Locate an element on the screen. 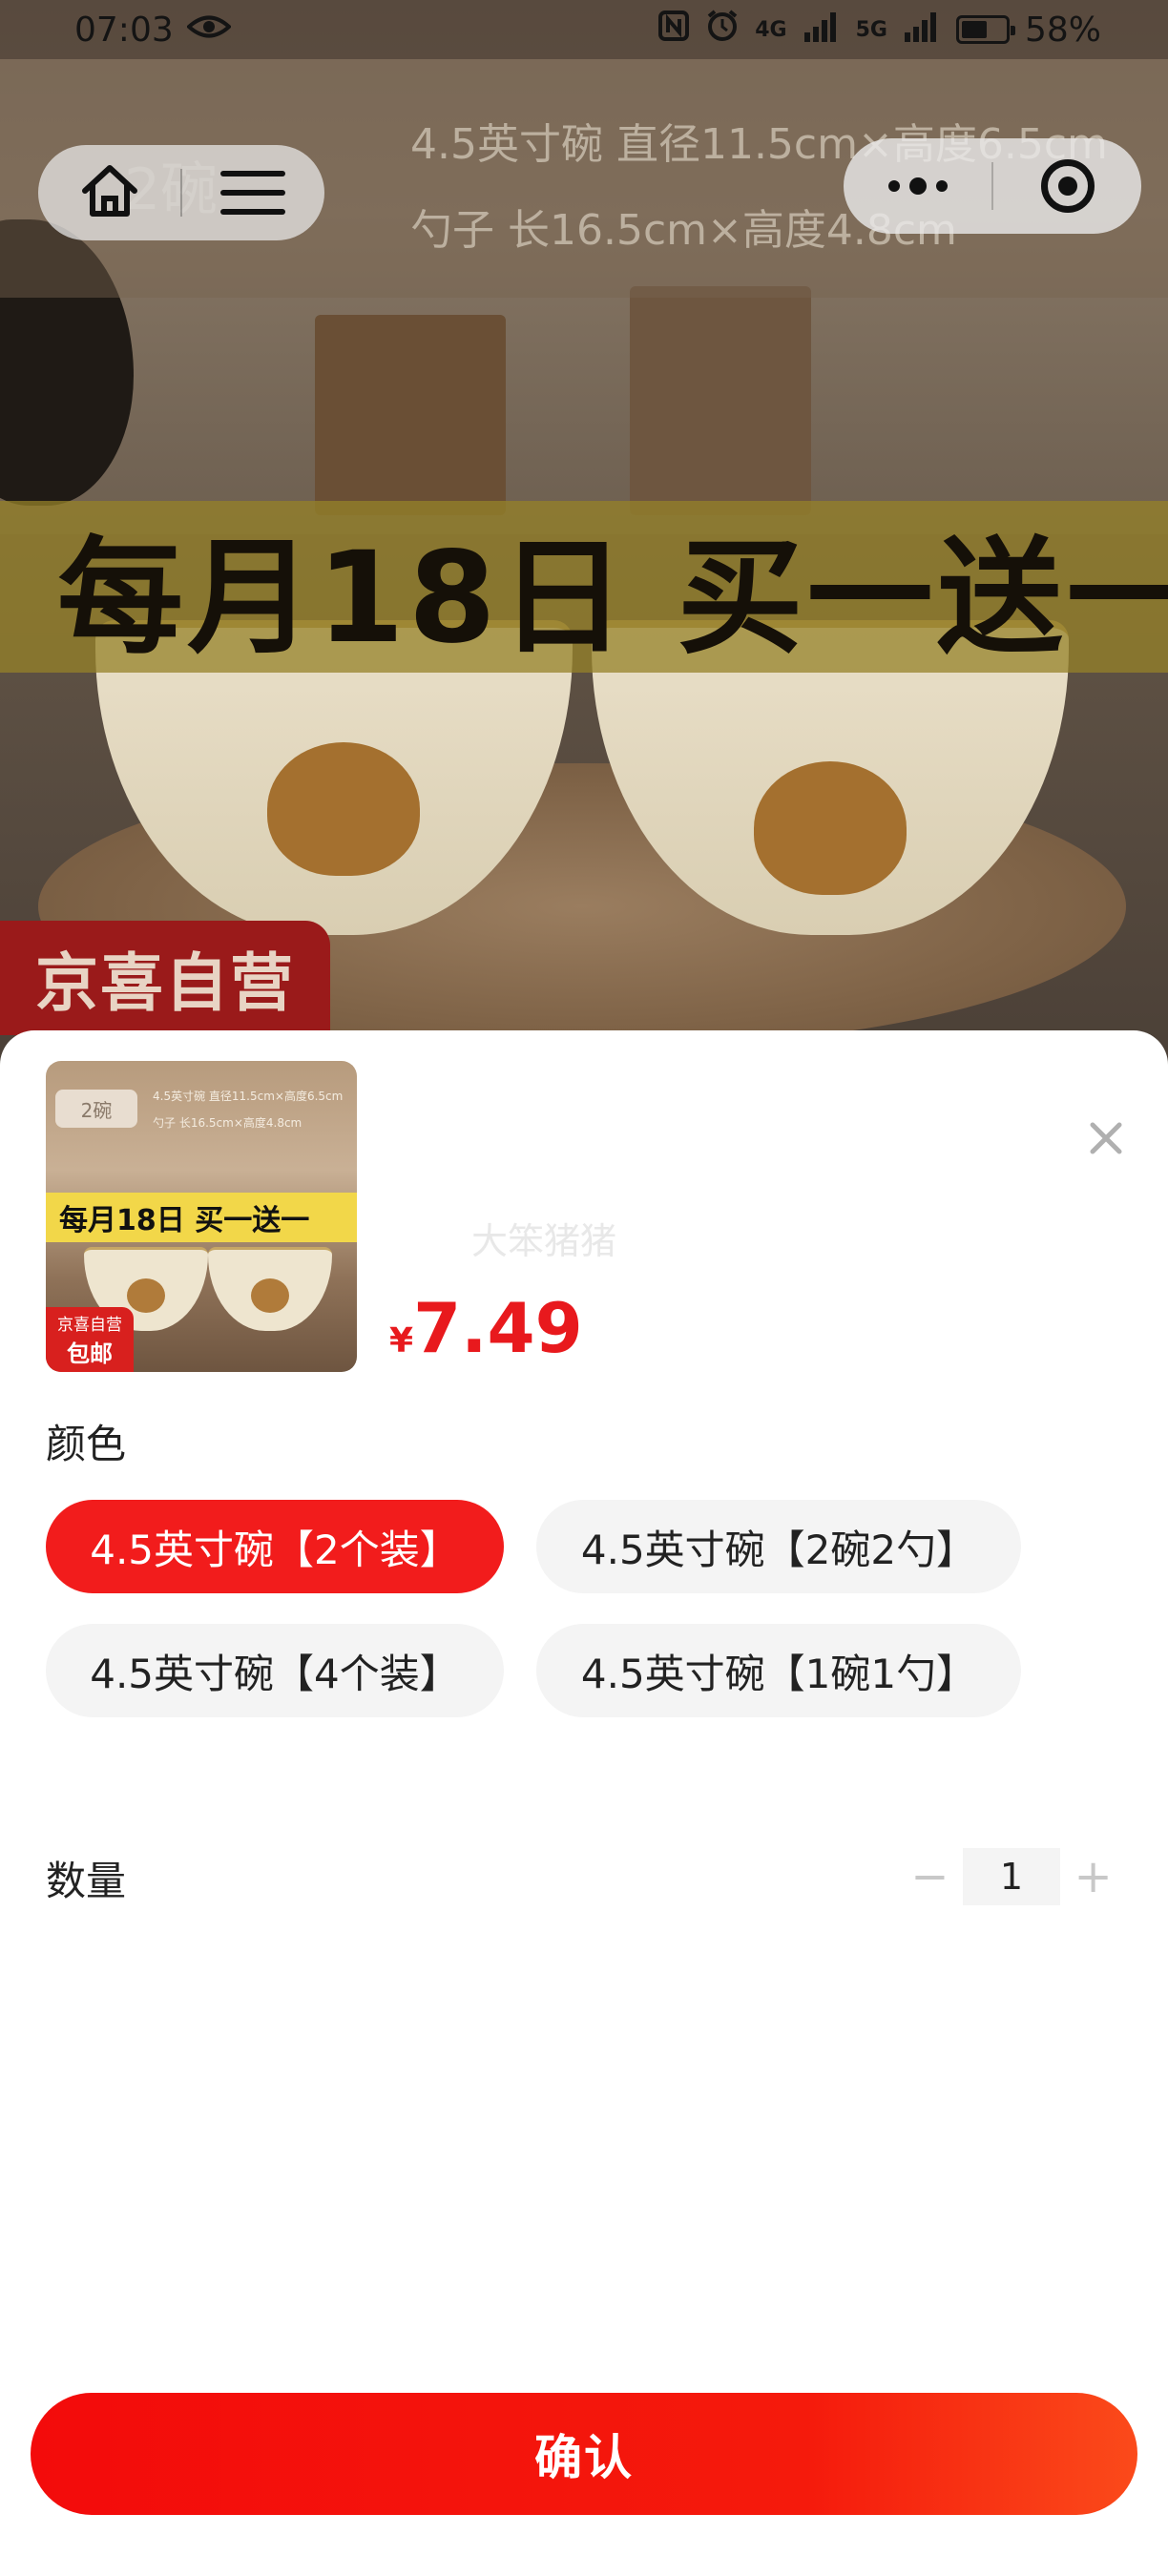 This screenshot has height=2576, width=1168. quantity-value: 1 is located at coordinates (1012, 1876).